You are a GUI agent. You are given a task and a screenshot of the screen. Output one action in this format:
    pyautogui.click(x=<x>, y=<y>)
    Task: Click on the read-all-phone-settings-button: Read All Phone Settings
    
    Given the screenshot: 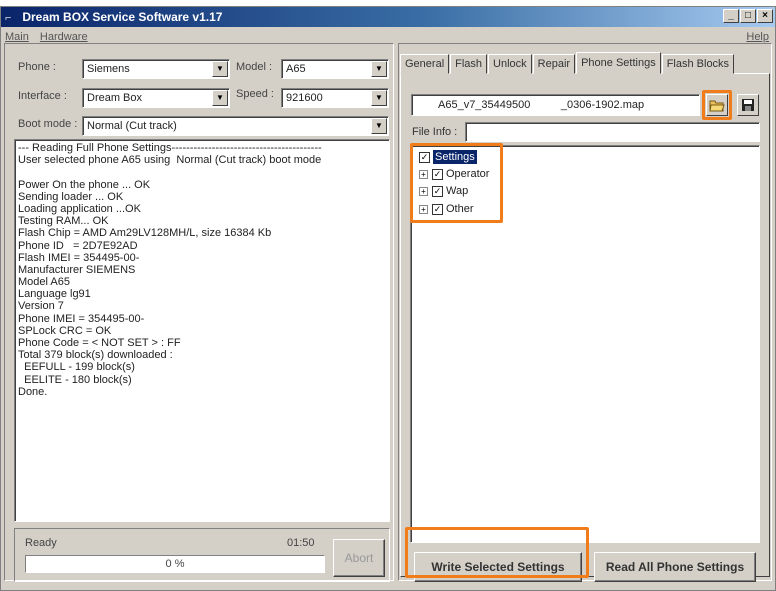 What is the action you would take?
    pyautogui.click(x=675, y=567)
    